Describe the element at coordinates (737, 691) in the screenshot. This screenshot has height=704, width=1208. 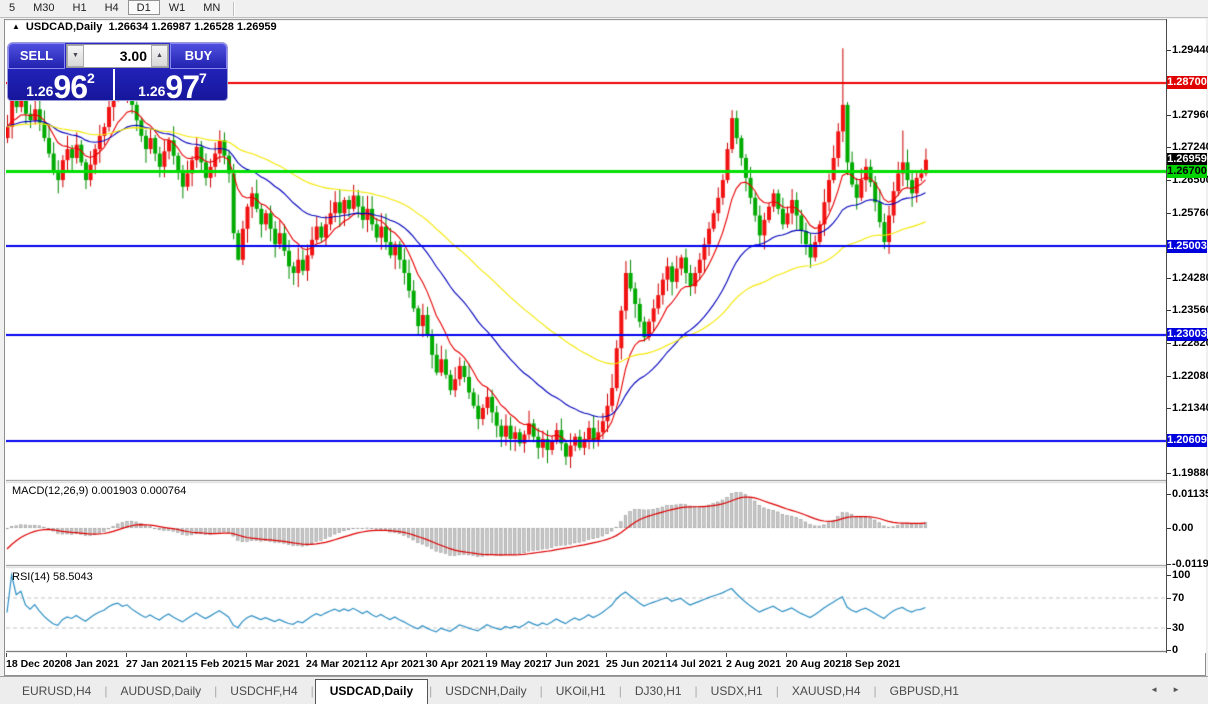
I see `chart-tab-usdx-h1: USDX,H1` at that location.